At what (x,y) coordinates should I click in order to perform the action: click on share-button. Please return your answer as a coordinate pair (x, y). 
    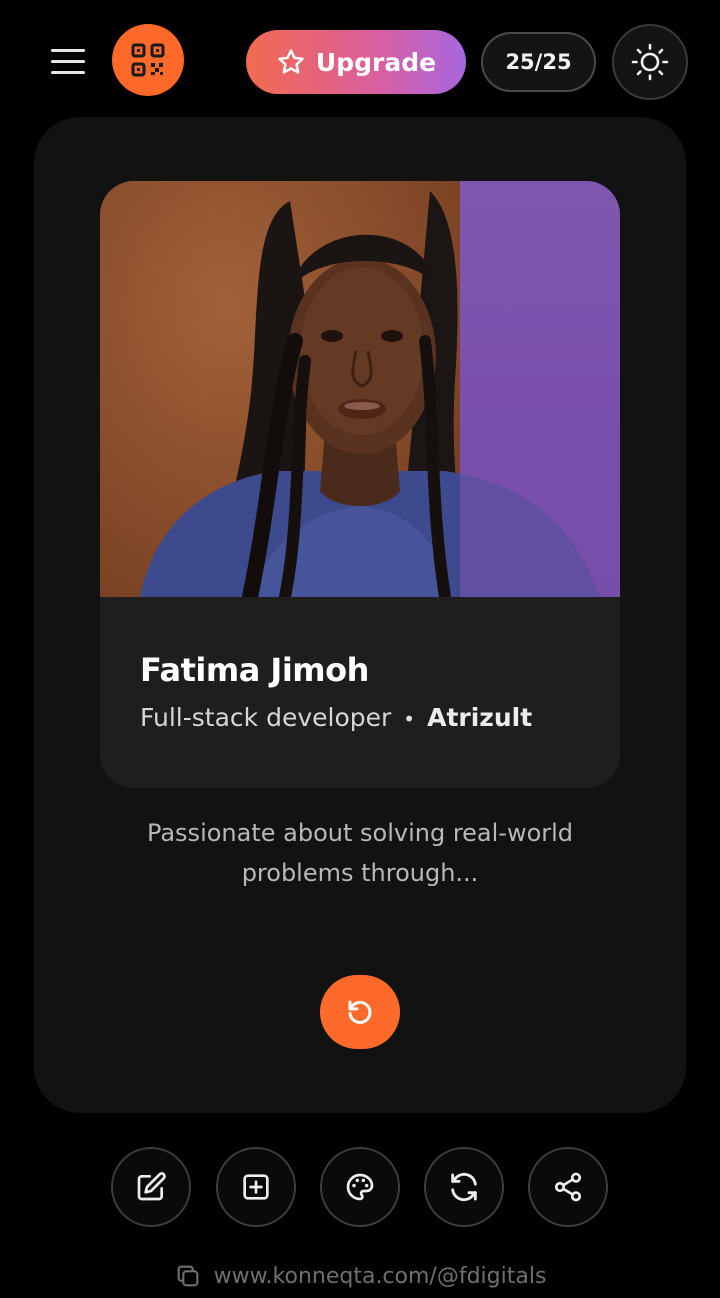
    Looking at the image, I should click on (568, 1187).